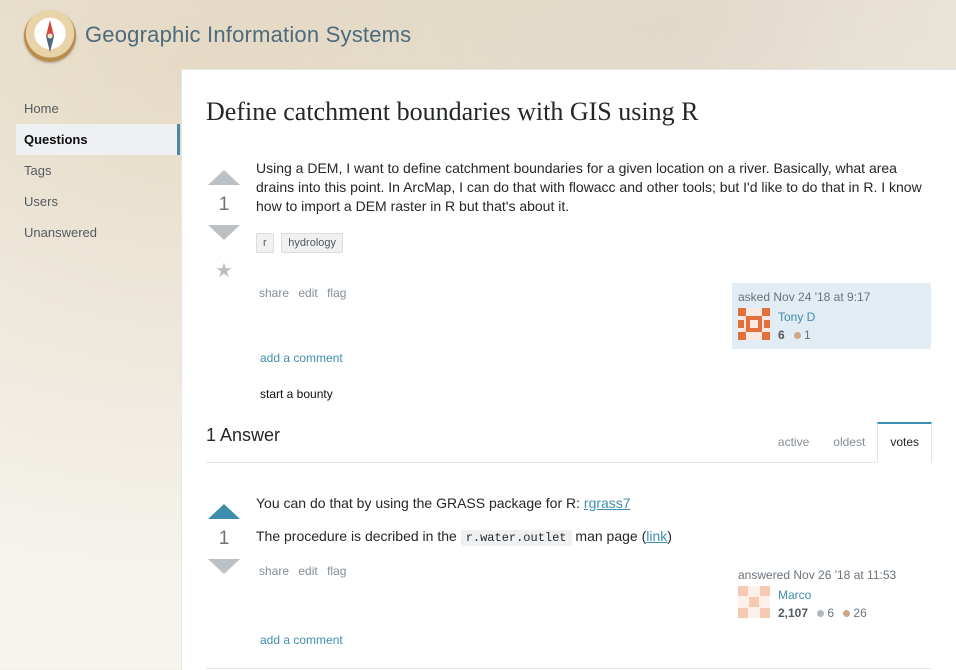 The width and height of the screenshot is (956, 670). Describe the element at coordinates (793, 613) in the screenshot. I see `reputation-score: 2,107` at that location.